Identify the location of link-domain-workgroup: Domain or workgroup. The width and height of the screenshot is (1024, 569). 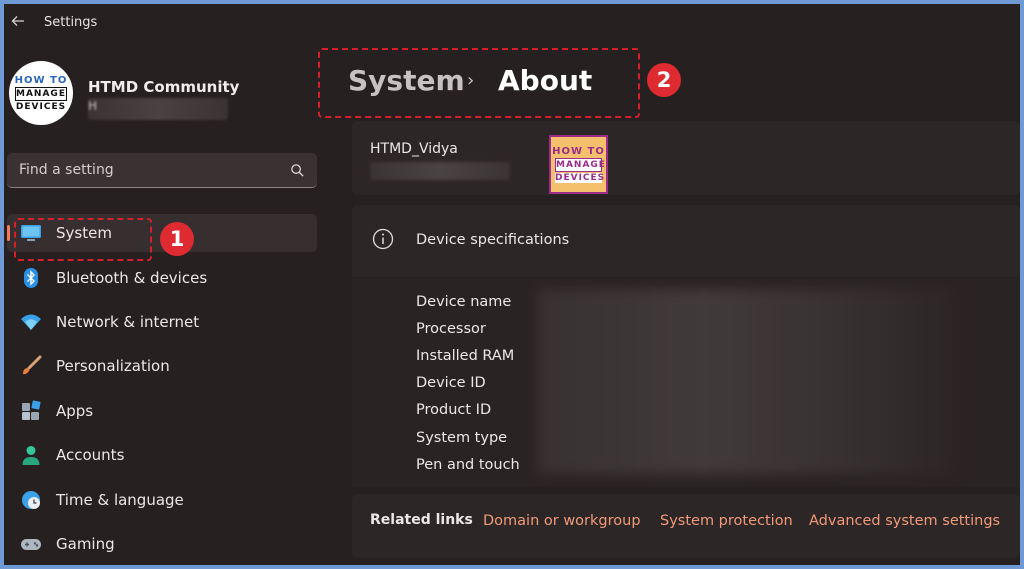
(562, 521).